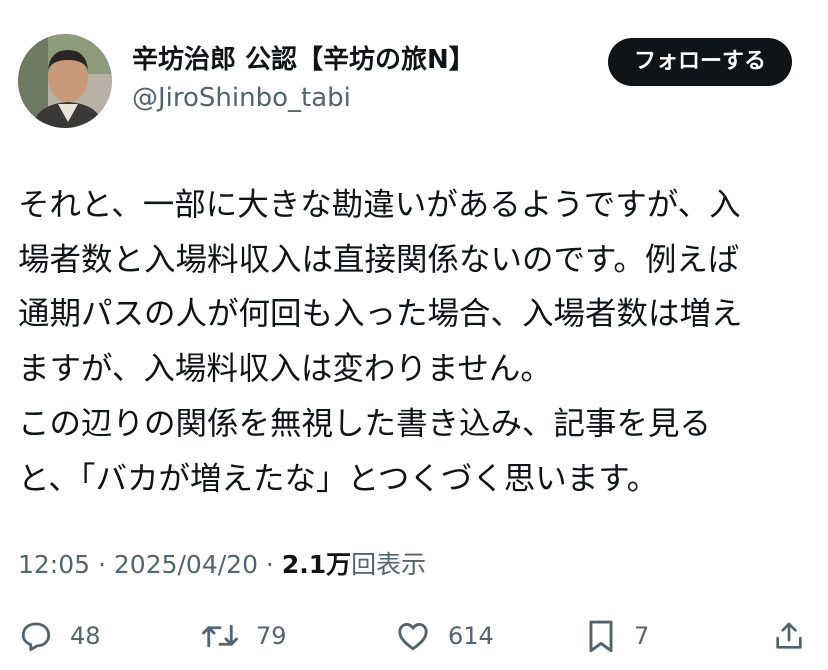  Describe the element at coordinates (616, 636) in the screenshot. I see `bookmark-button: 7` at that location.